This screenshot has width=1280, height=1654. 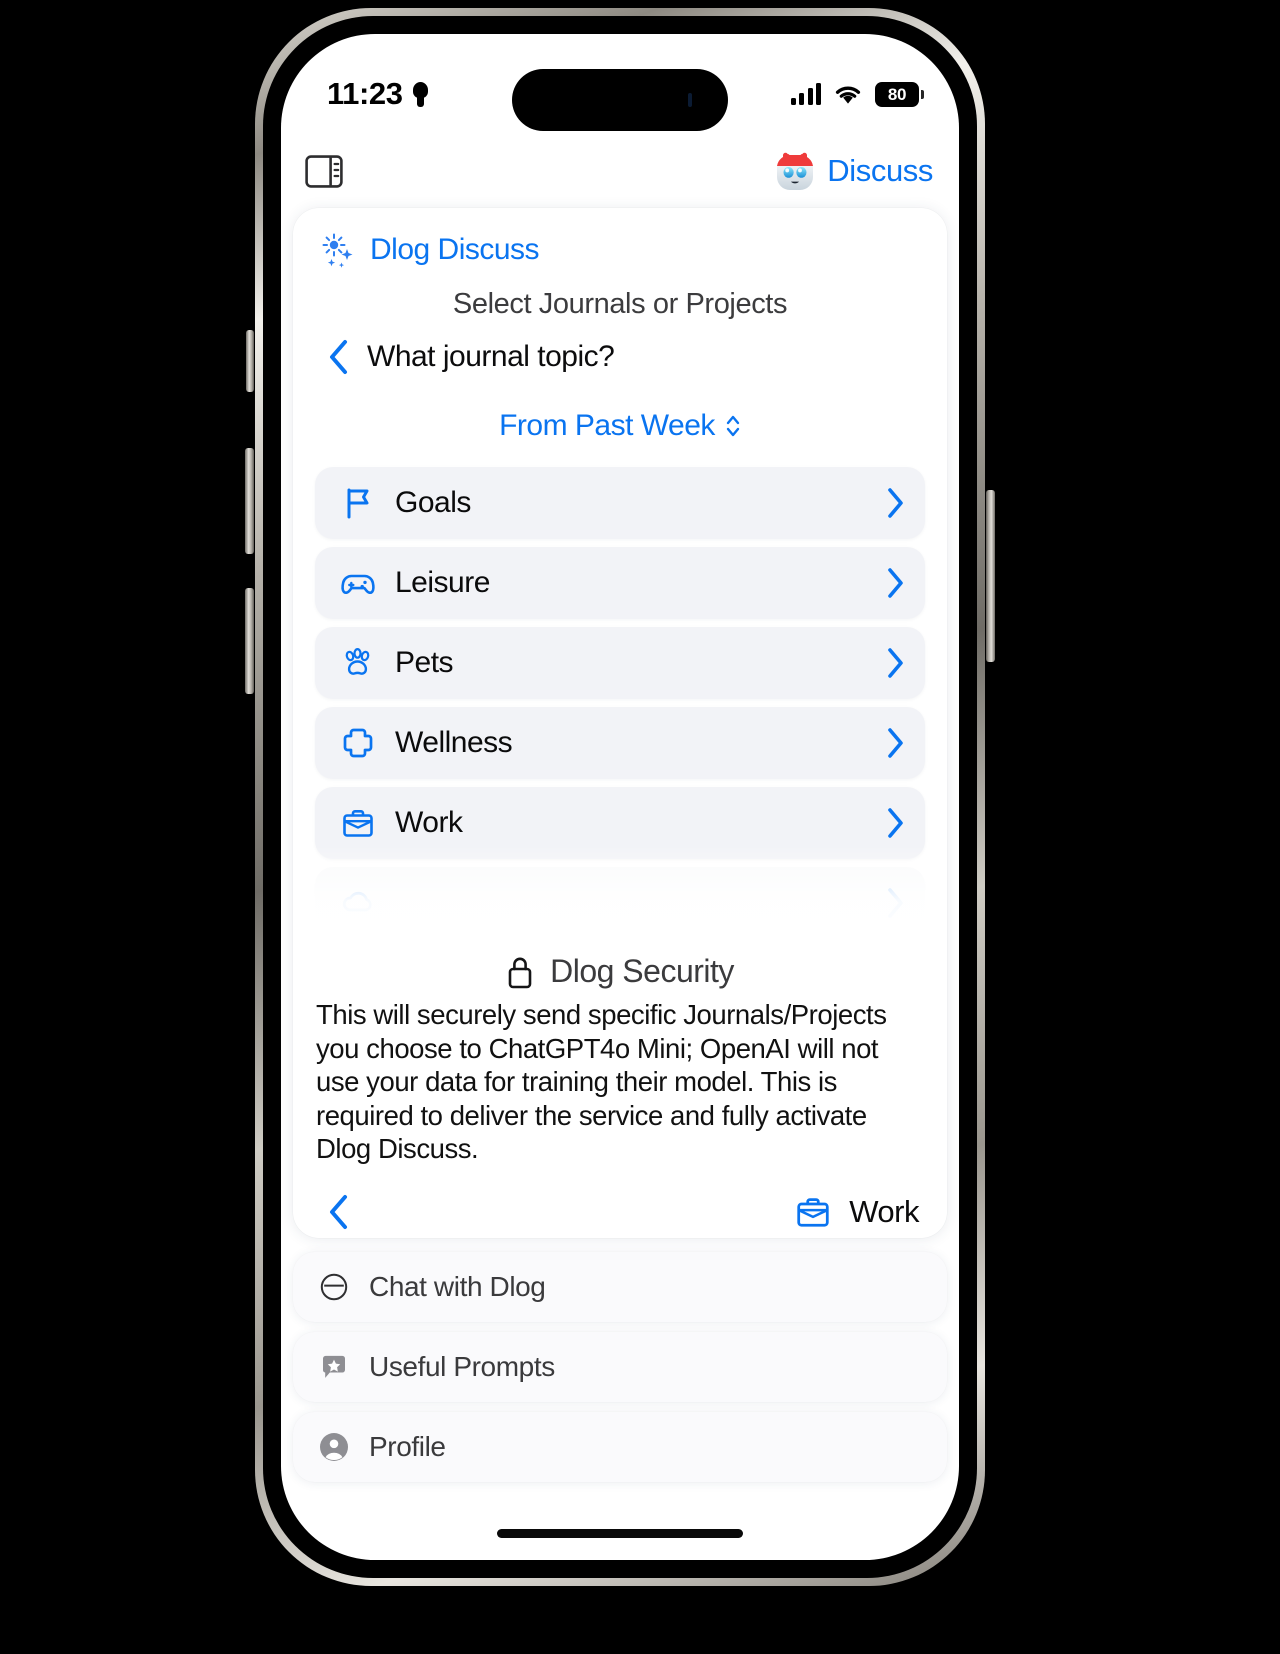 I want to click on lightbulb-icon, so click(x=420, y=94).